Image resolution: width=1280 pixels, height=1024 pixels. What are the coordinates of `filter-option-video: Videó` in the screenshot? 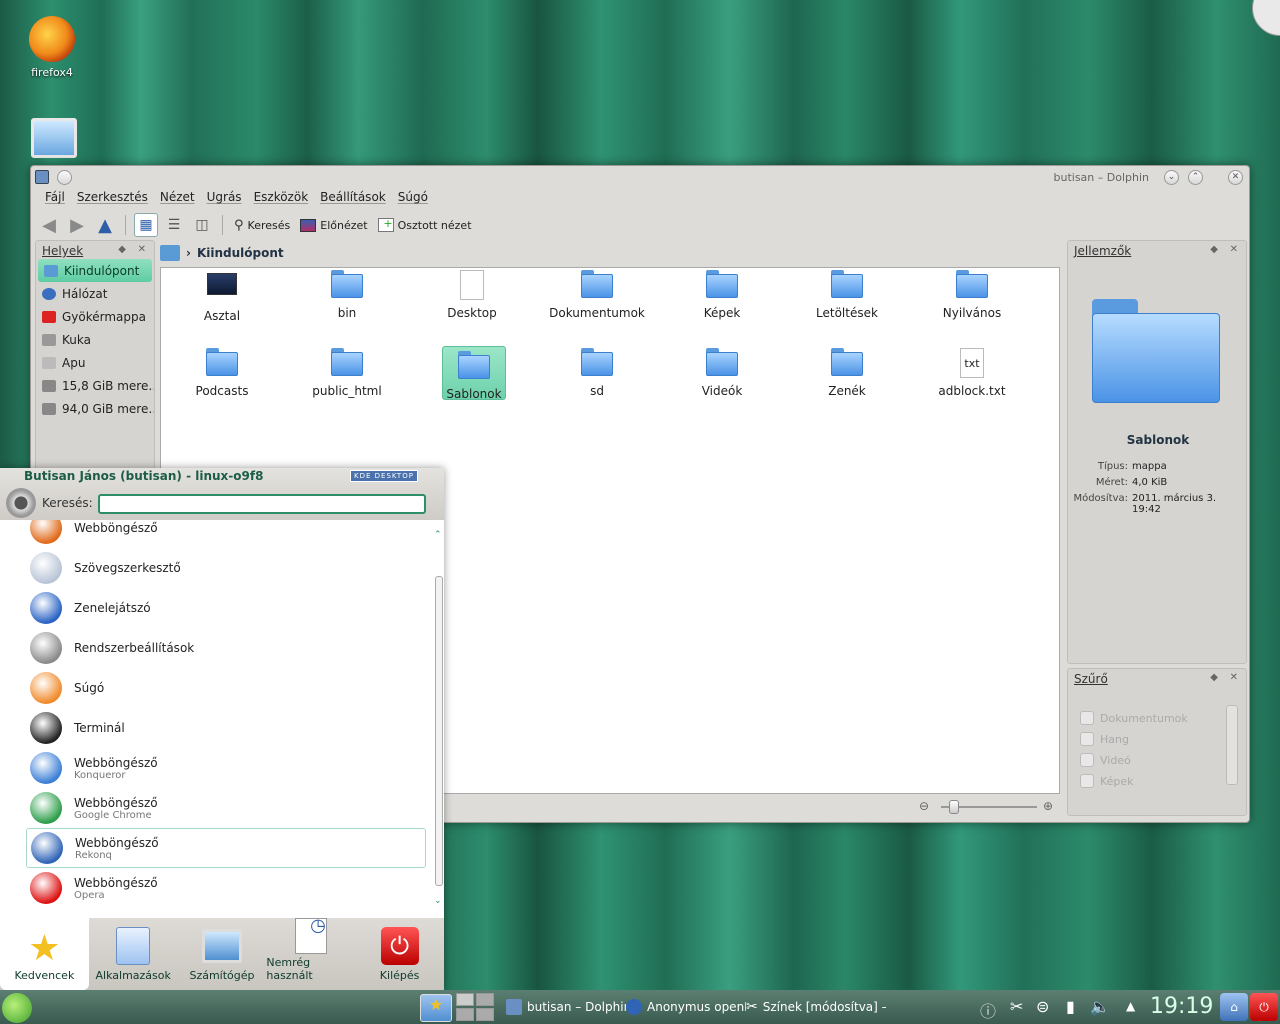 It's located at (1105, 760).